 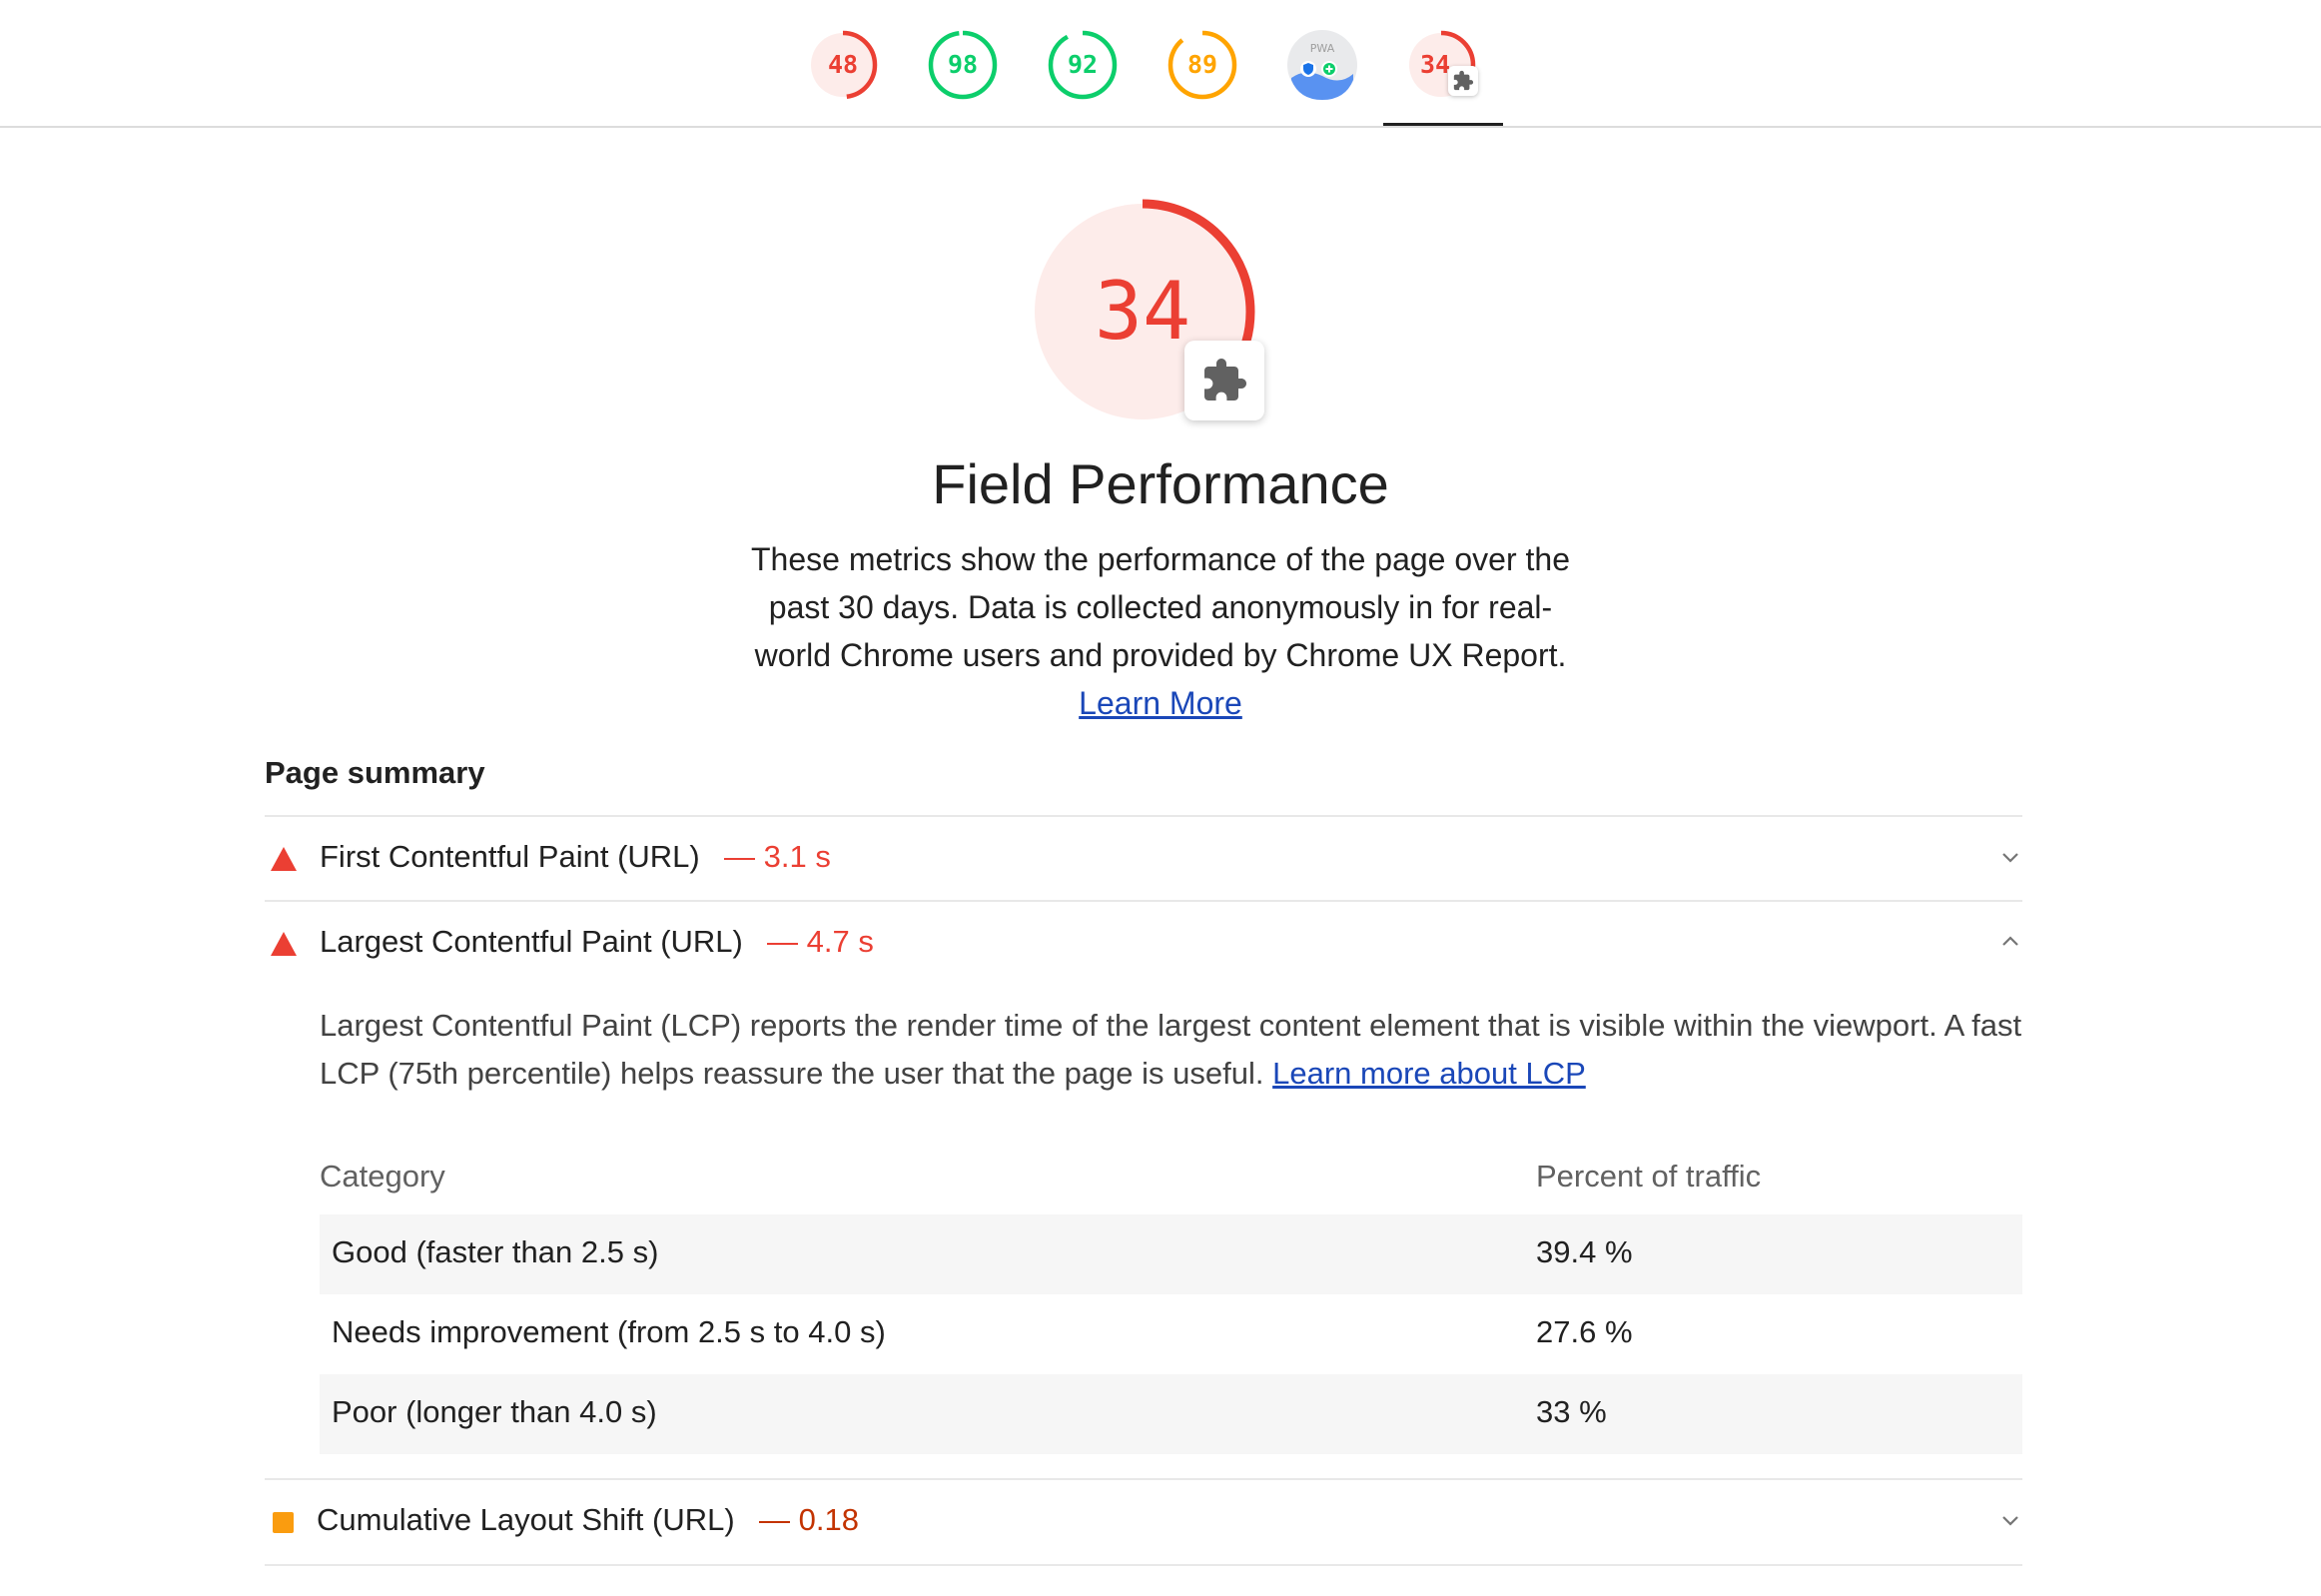 What do you see at coordinates (1443, 124) in the screenshot?
I see `active-tab-indicator` at bounding box center [1443, 124].